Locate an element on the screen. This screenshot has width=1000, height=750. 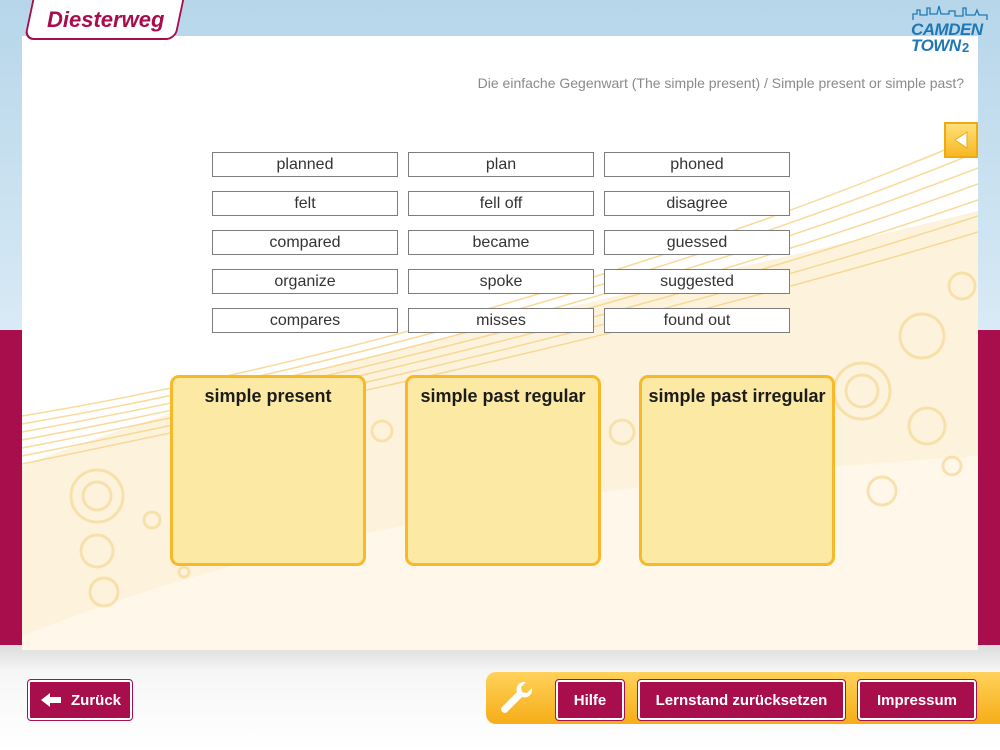
word-chip: plan is located at coordinates (501, 164).